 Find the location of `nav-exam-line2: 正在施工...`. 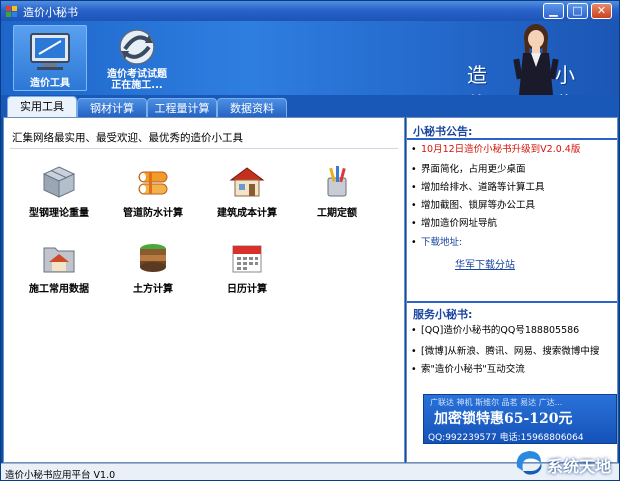

nav-exam-line2: 正在施工... is located at coordinates (137, 85).